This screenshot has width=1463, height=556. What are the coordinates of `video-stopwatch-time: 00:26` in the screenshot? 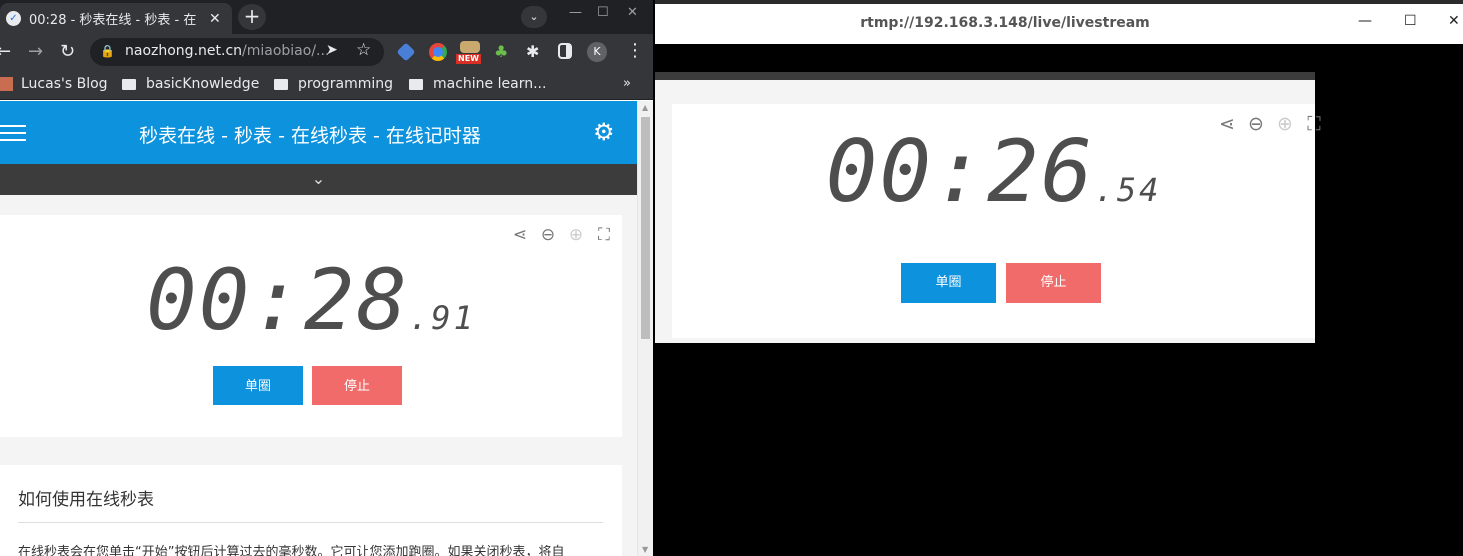 It's located at (960, 172).